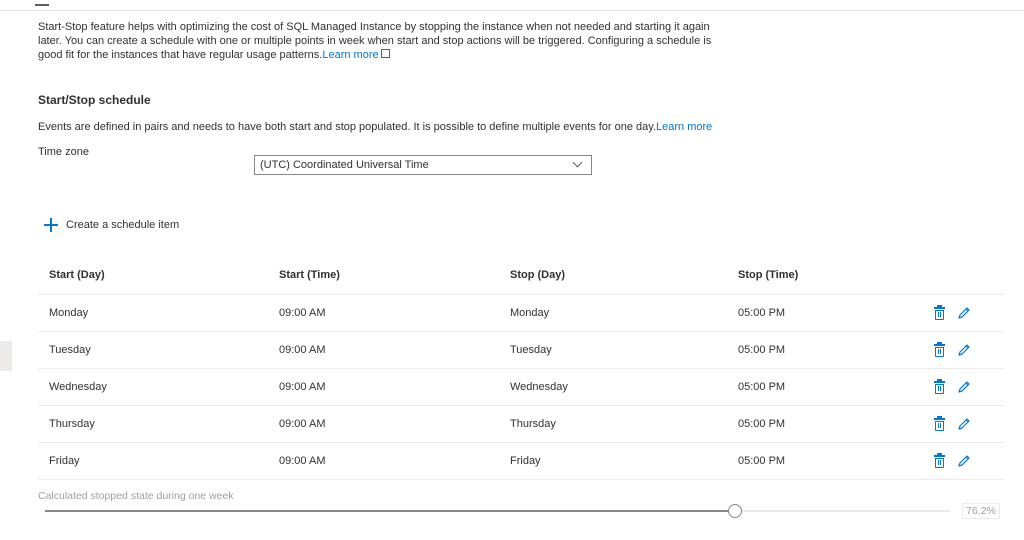 Image resolution: width=1024 pixels, height=540 pixels. I want to click on table-row: Friday 09:00 AM Friday 05:00 PM, so click(521, 461).